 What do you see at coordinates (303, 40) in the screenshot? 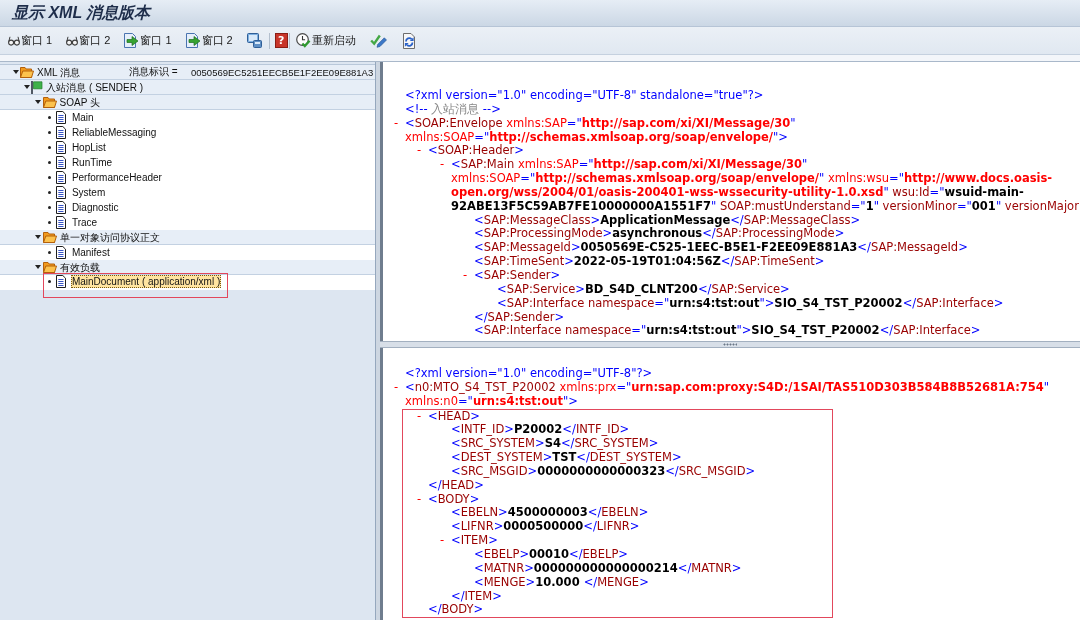
I see `clock-check-icon` at bounding box center [303, 40].